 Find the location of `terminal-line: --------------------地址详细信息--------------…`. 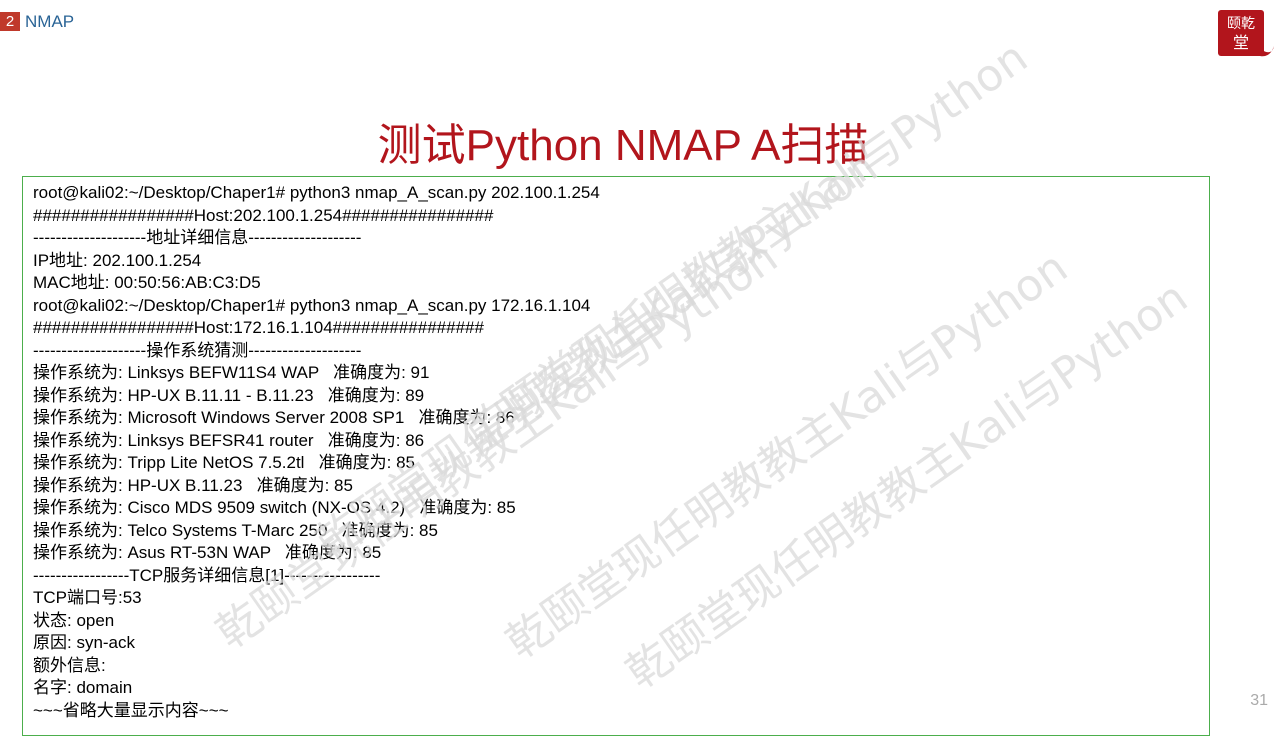

terminal-line: --------------------地址详细信息--------------… is located at coordinates (197, 237).